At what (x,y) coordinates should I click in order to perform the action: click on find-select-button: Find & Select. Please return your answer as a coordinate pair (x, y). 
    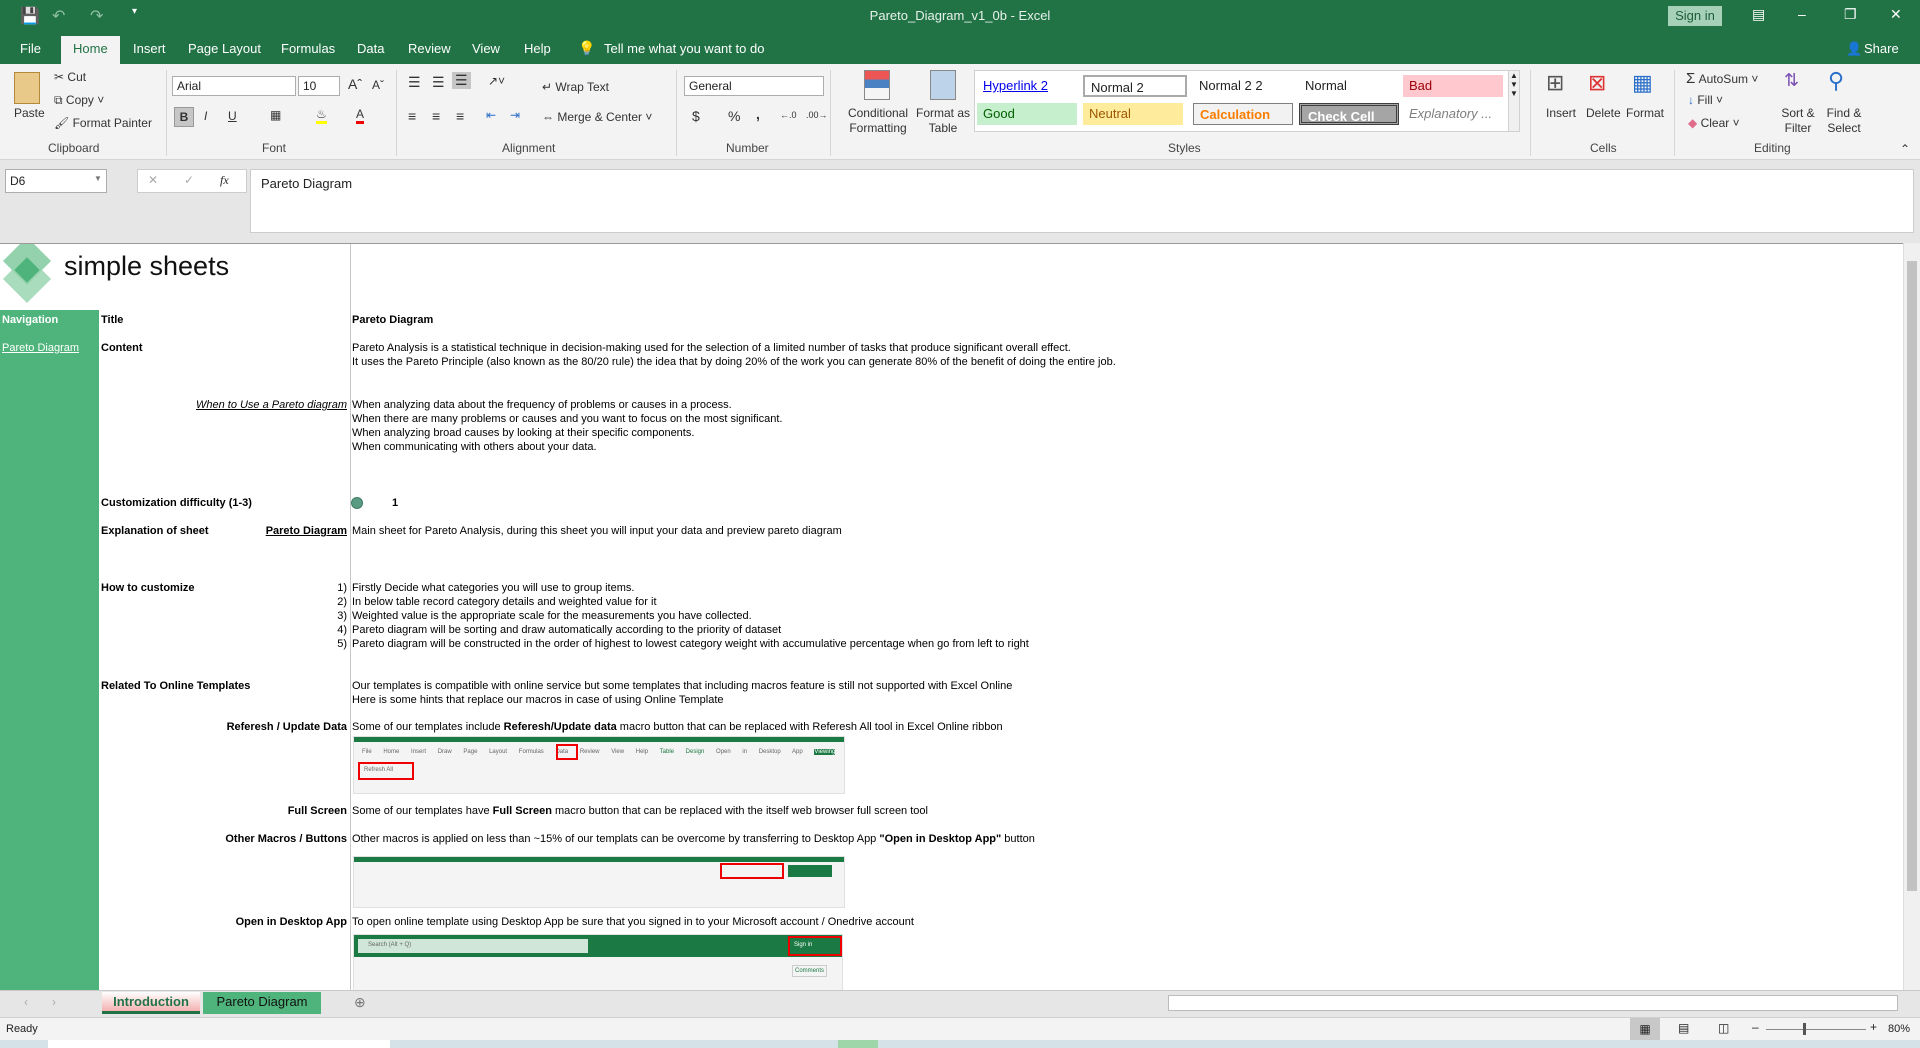
    Looking at the image, I should click on (1844, 121).